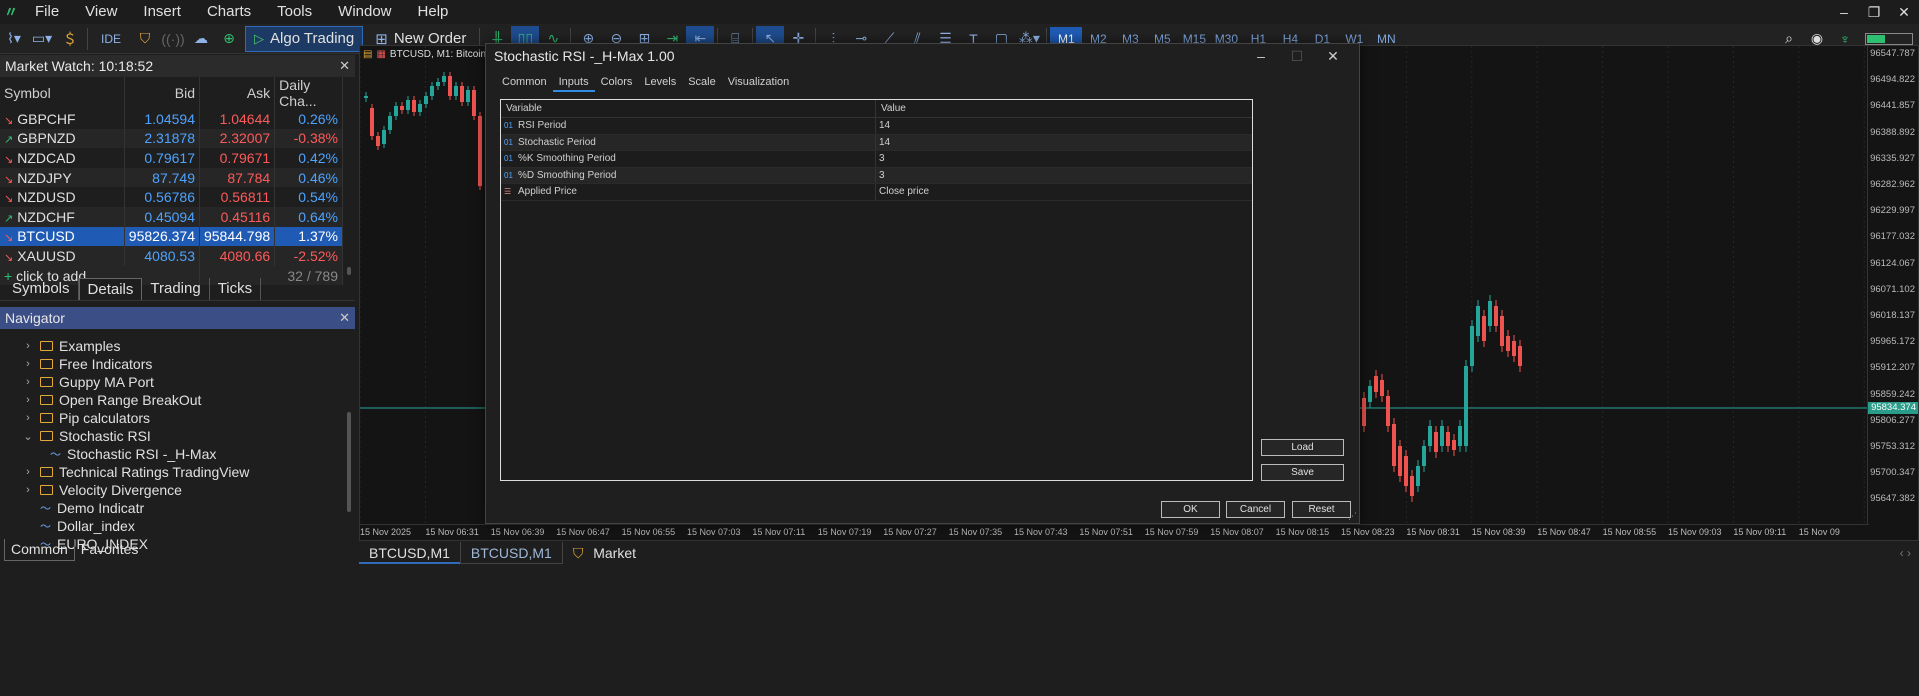 This screenshot has width=1919, height=696. I want to click on connection-status, so click(1889, 38).